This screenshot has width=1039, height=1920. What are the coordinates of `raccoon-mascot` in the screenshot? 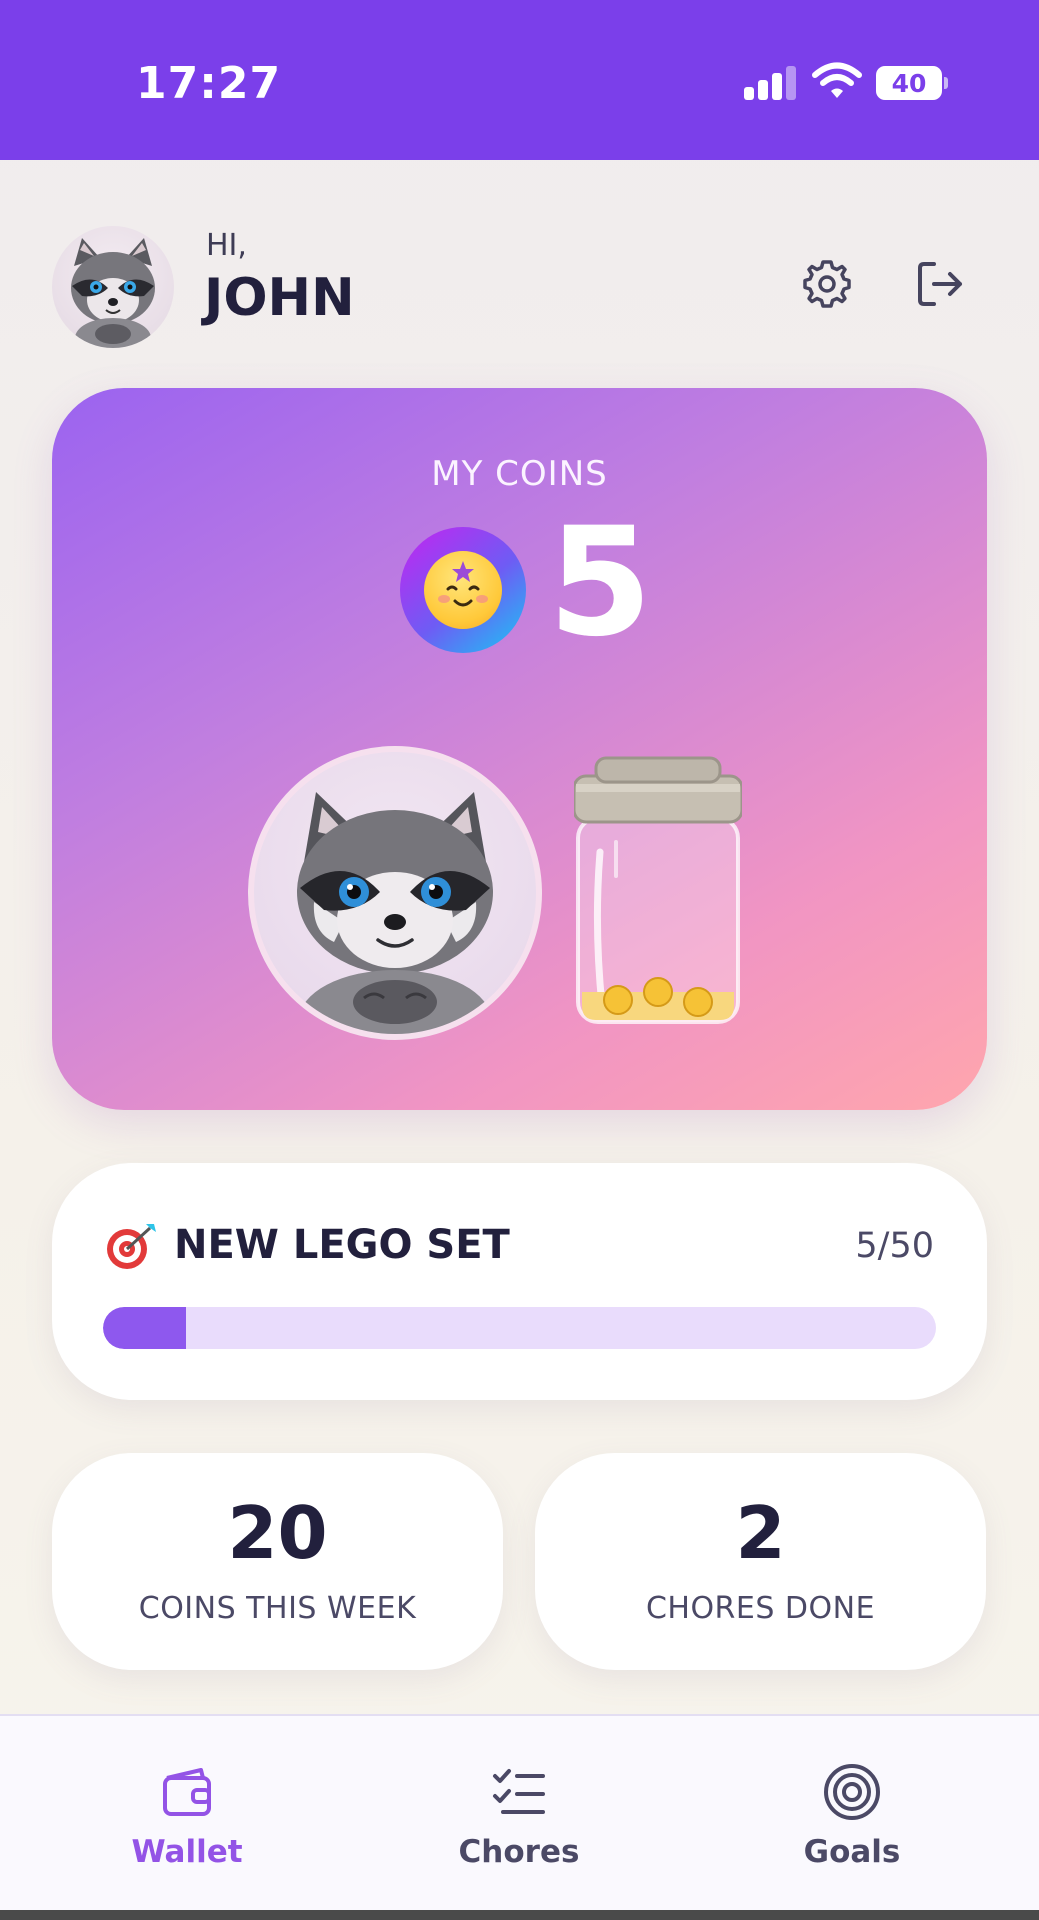 It's located at (395, 893).